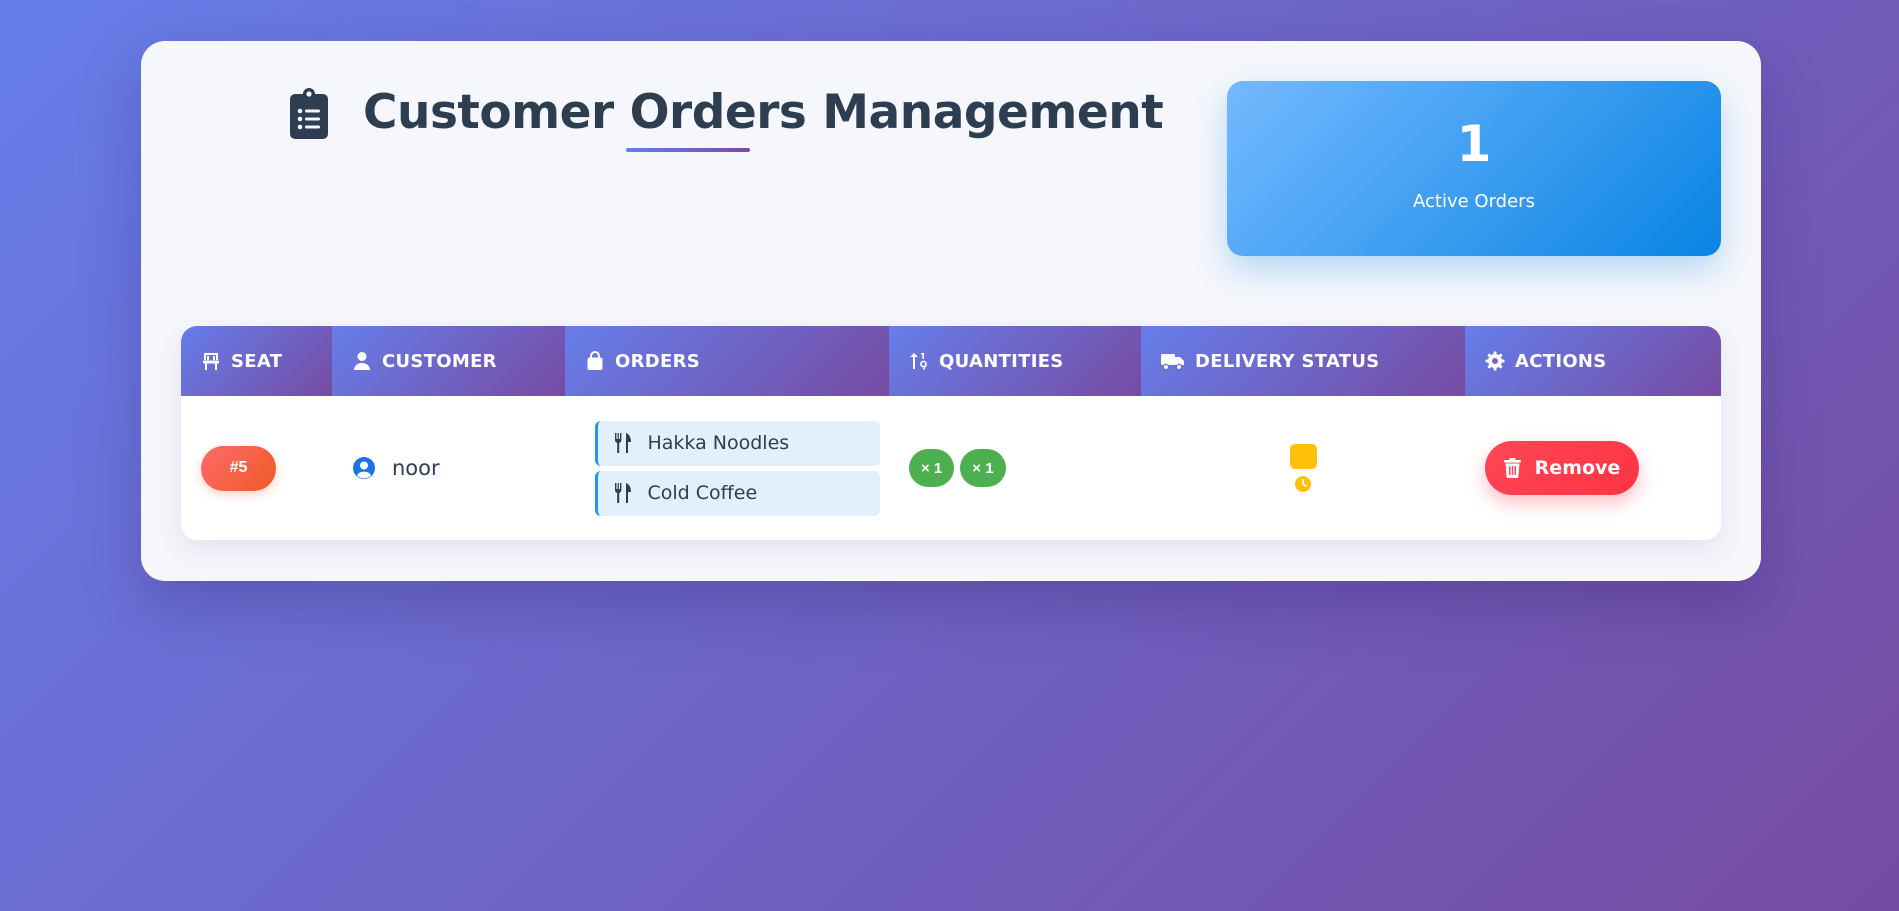 The width and height of the screenshot is (1899, 911). I want to click on status-indicator, so click(1303, 456).